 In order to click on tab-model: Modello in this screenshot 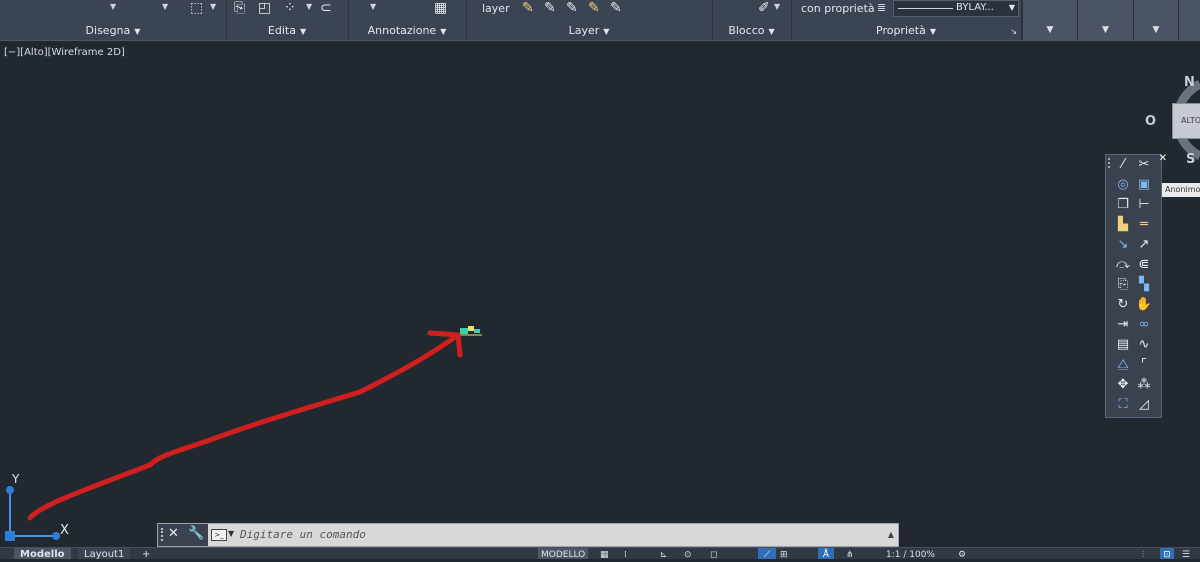, I will do `click(42, 554)`.